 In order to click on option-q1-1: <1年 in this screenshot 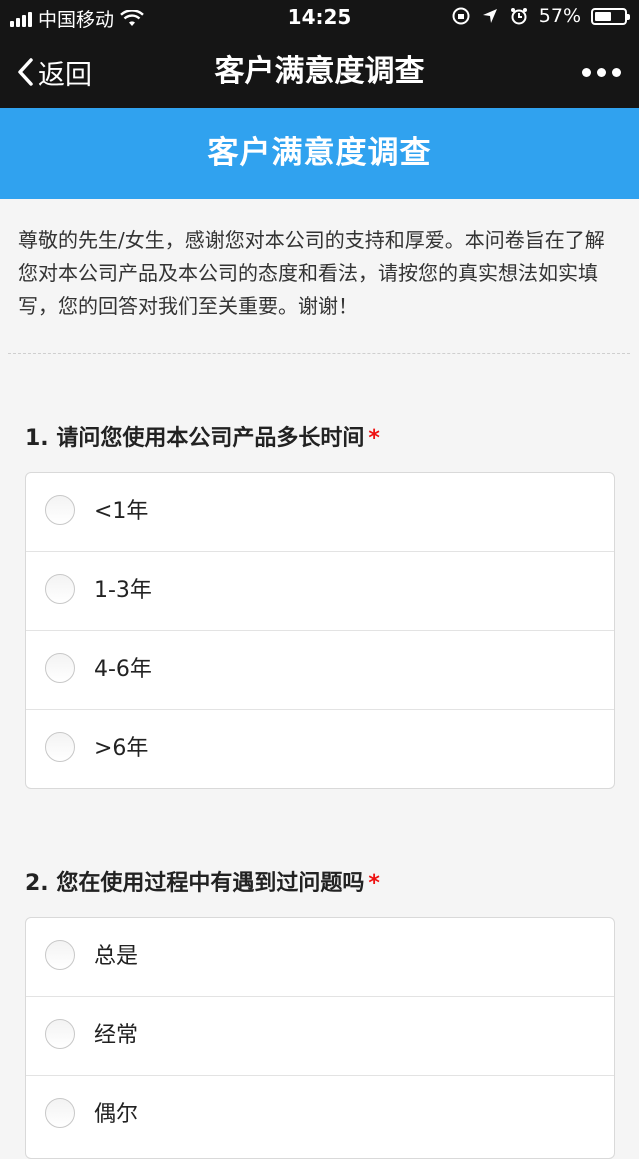, I will do `click(320, 512)`.